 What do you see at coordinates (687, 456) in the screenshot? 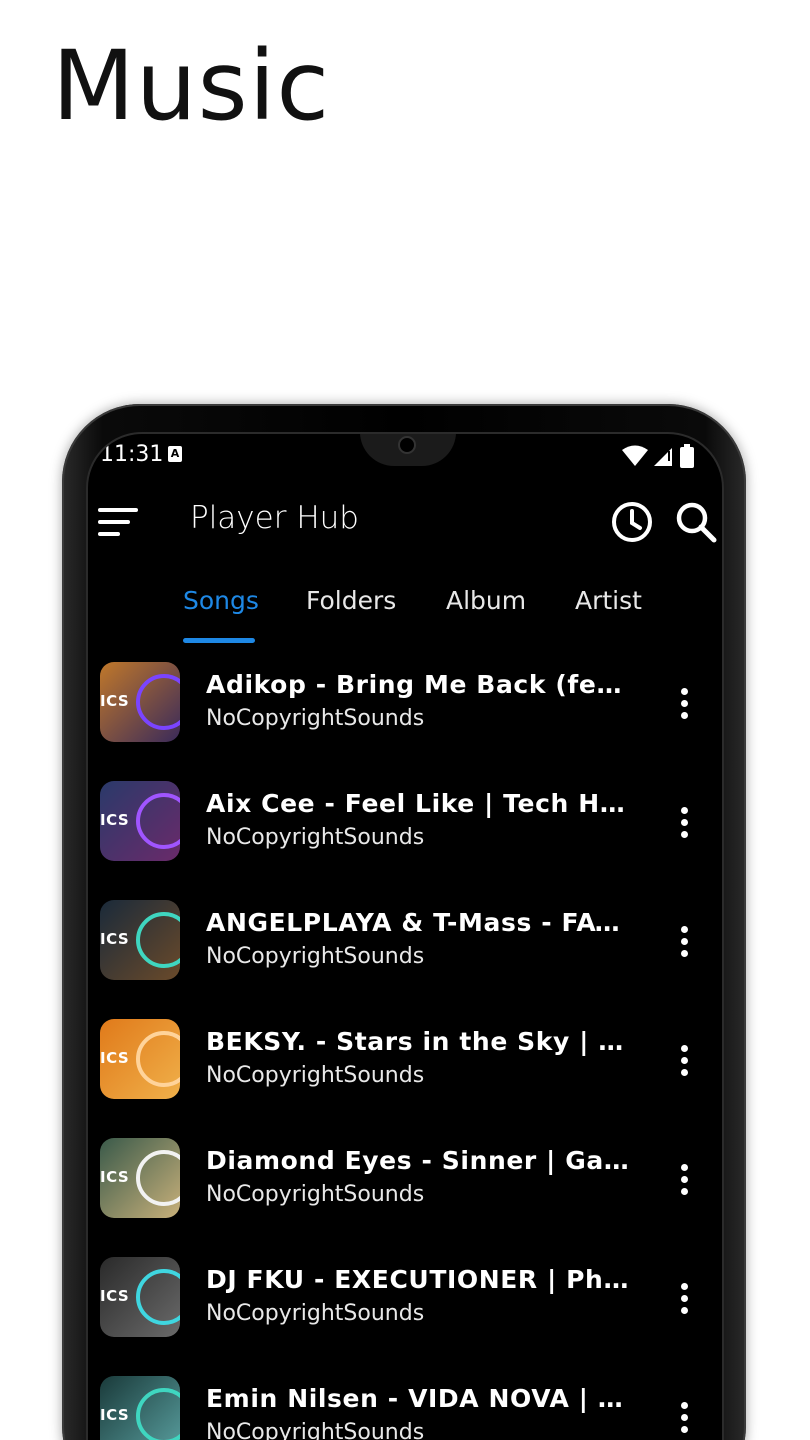
I see `battery-icon` at bounding box center [687, 456].